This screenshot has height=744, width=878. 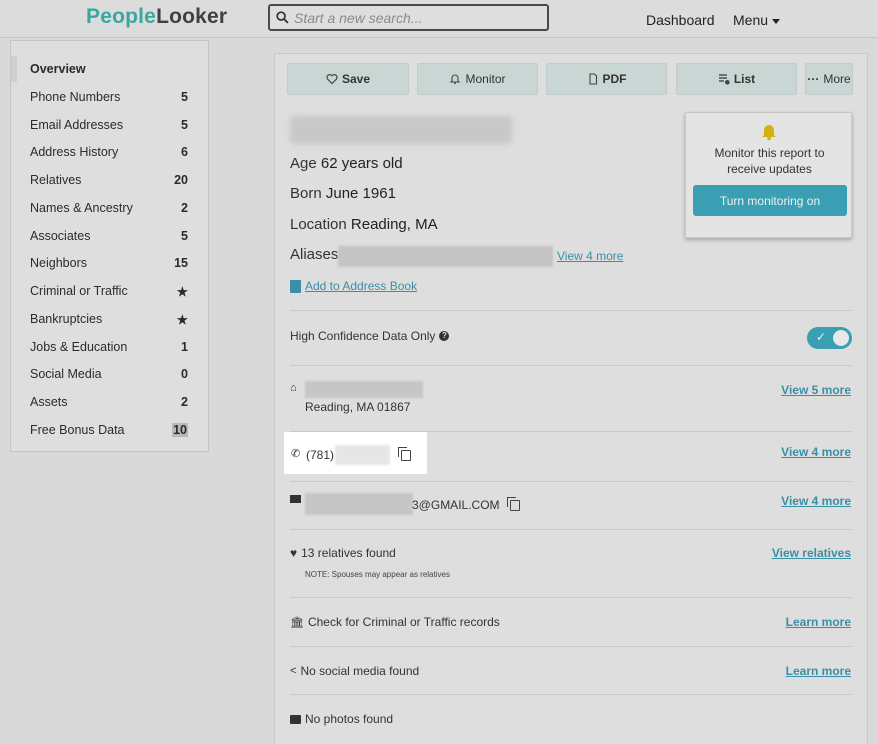 What do you see at coordinates (296, 454) in the screenshot?
I see `phone-icon: ✆` at bounding box center [296, 454].